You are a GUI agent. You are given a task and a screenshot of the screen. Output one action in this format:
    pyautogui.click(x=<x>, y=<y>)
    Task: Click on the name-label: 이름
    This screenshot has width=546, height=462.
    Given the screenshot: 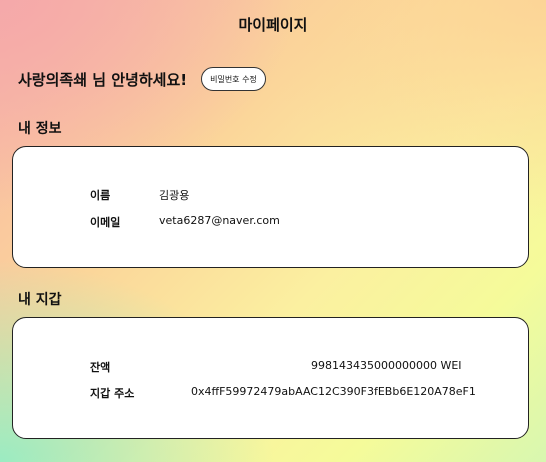 What is the action you would take?
    pyautogui.click(x=100, y=195)
    